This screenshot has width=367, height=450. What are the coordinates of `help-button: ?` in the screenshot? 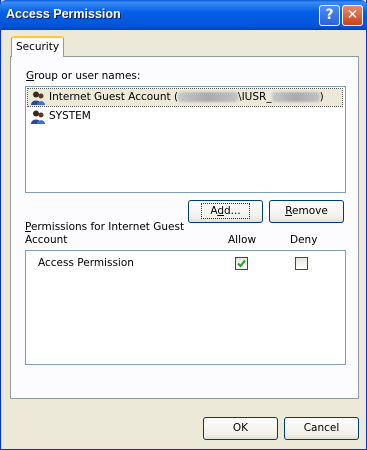 It's located at (329, 15).